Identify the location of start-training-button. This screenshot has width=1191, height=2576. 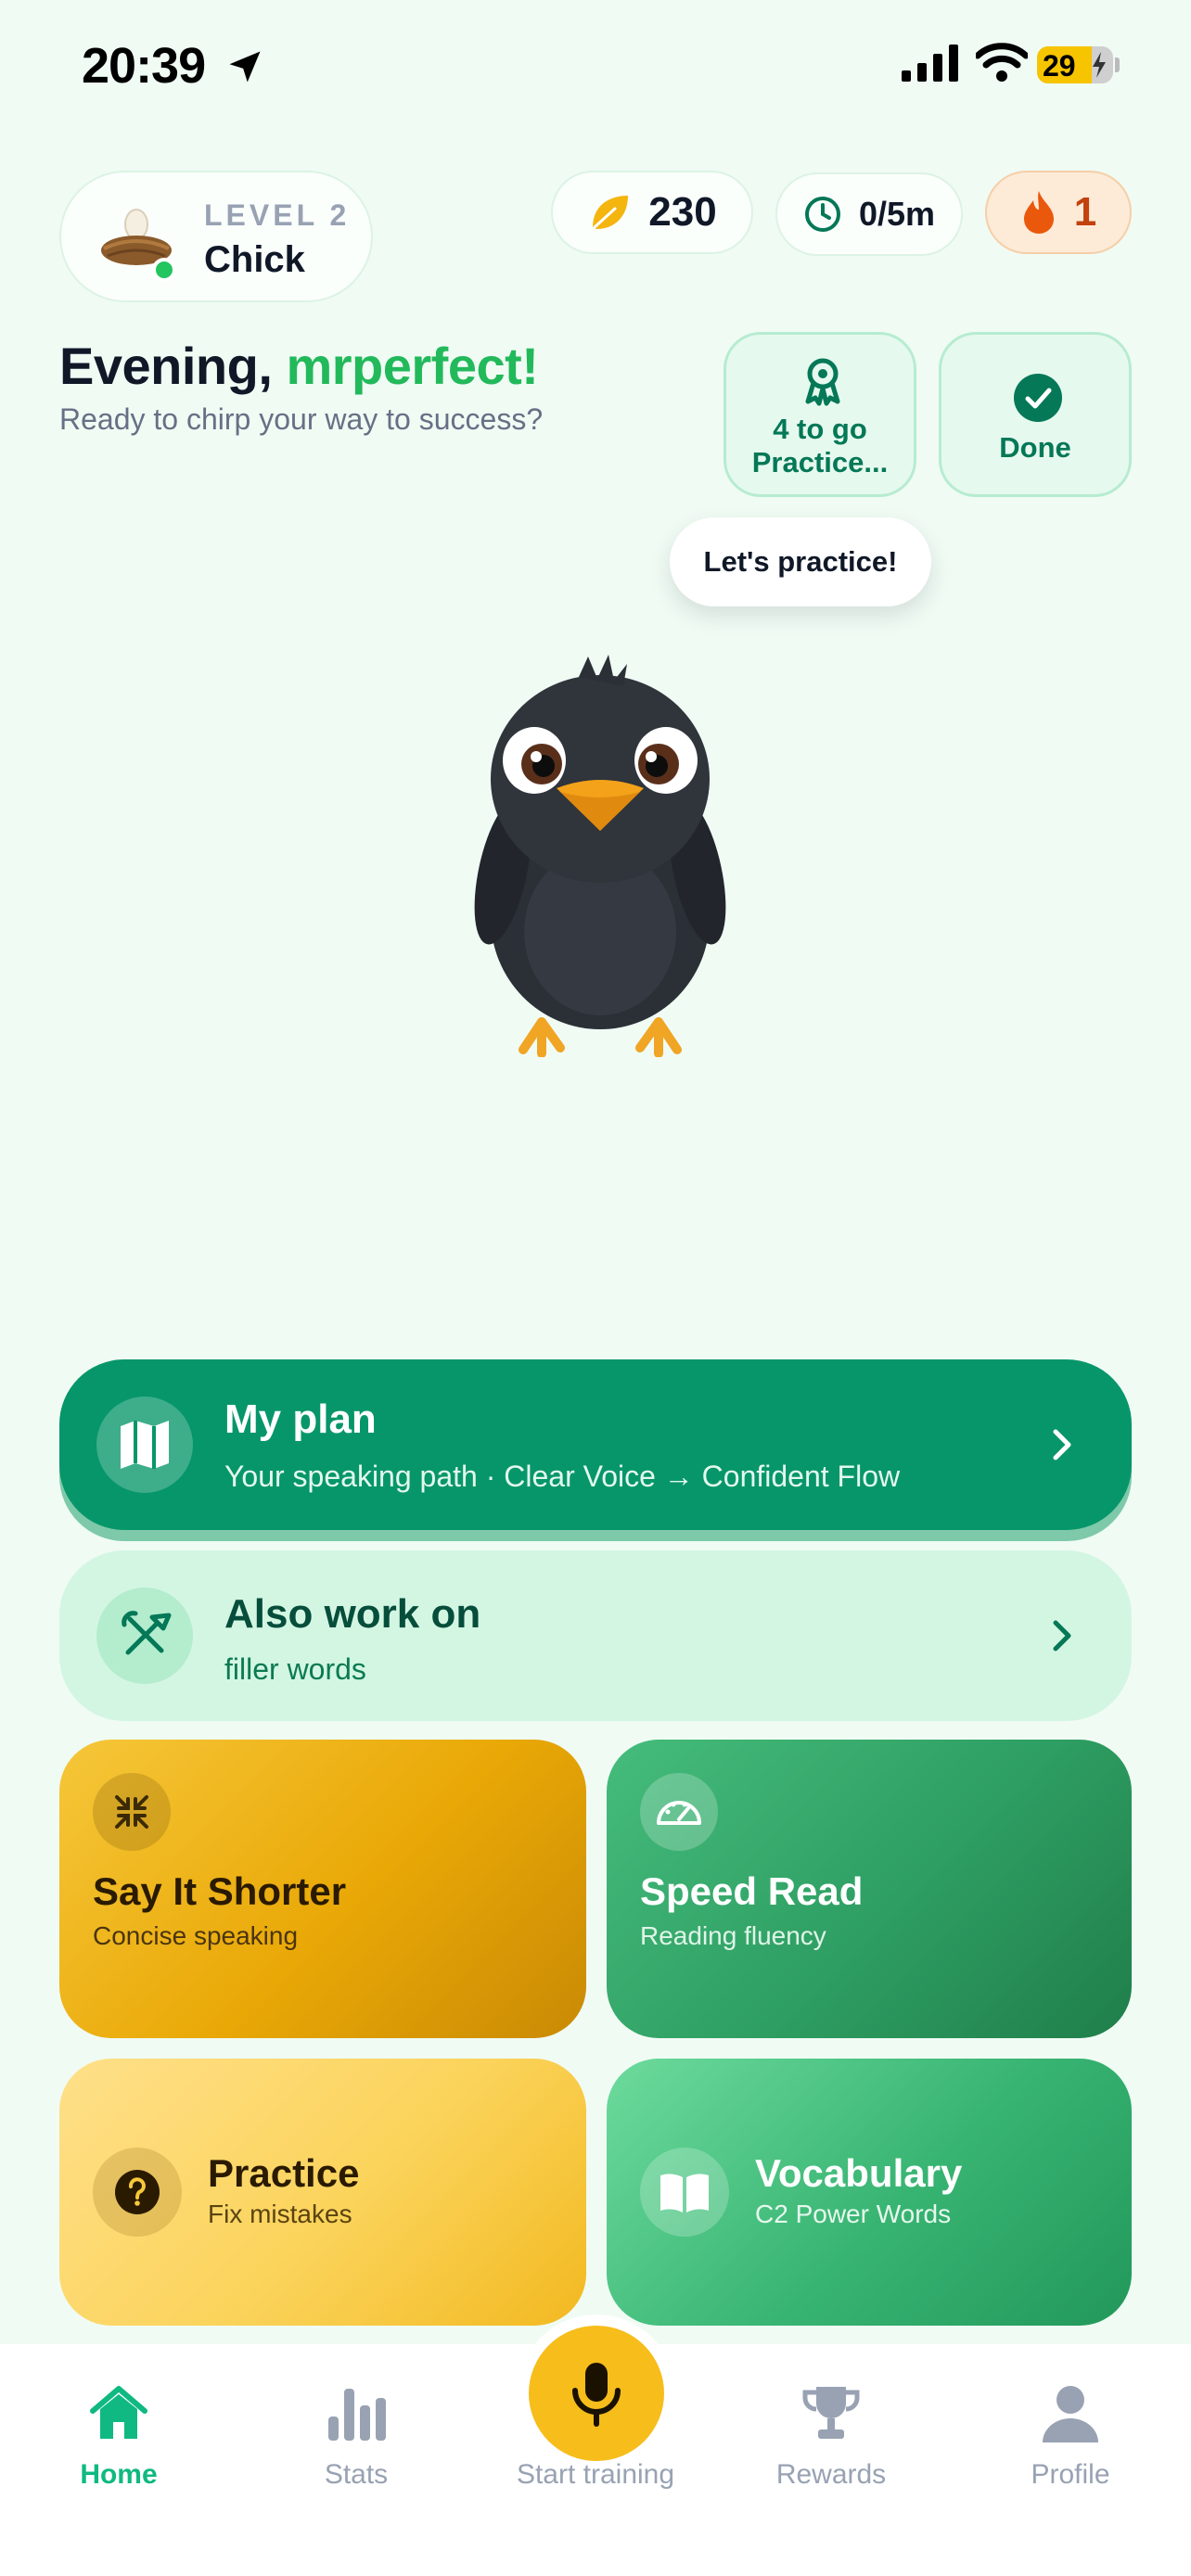
(597, 2393).